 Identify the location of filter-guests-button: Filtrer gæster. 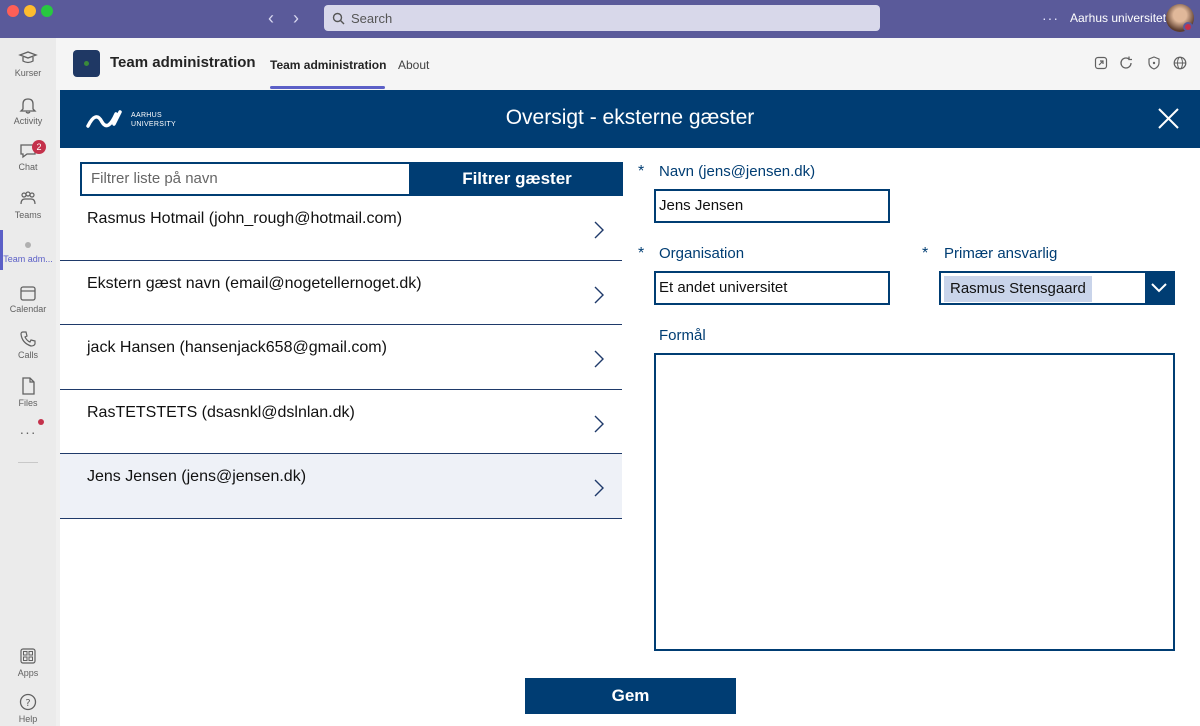
(517, 179).